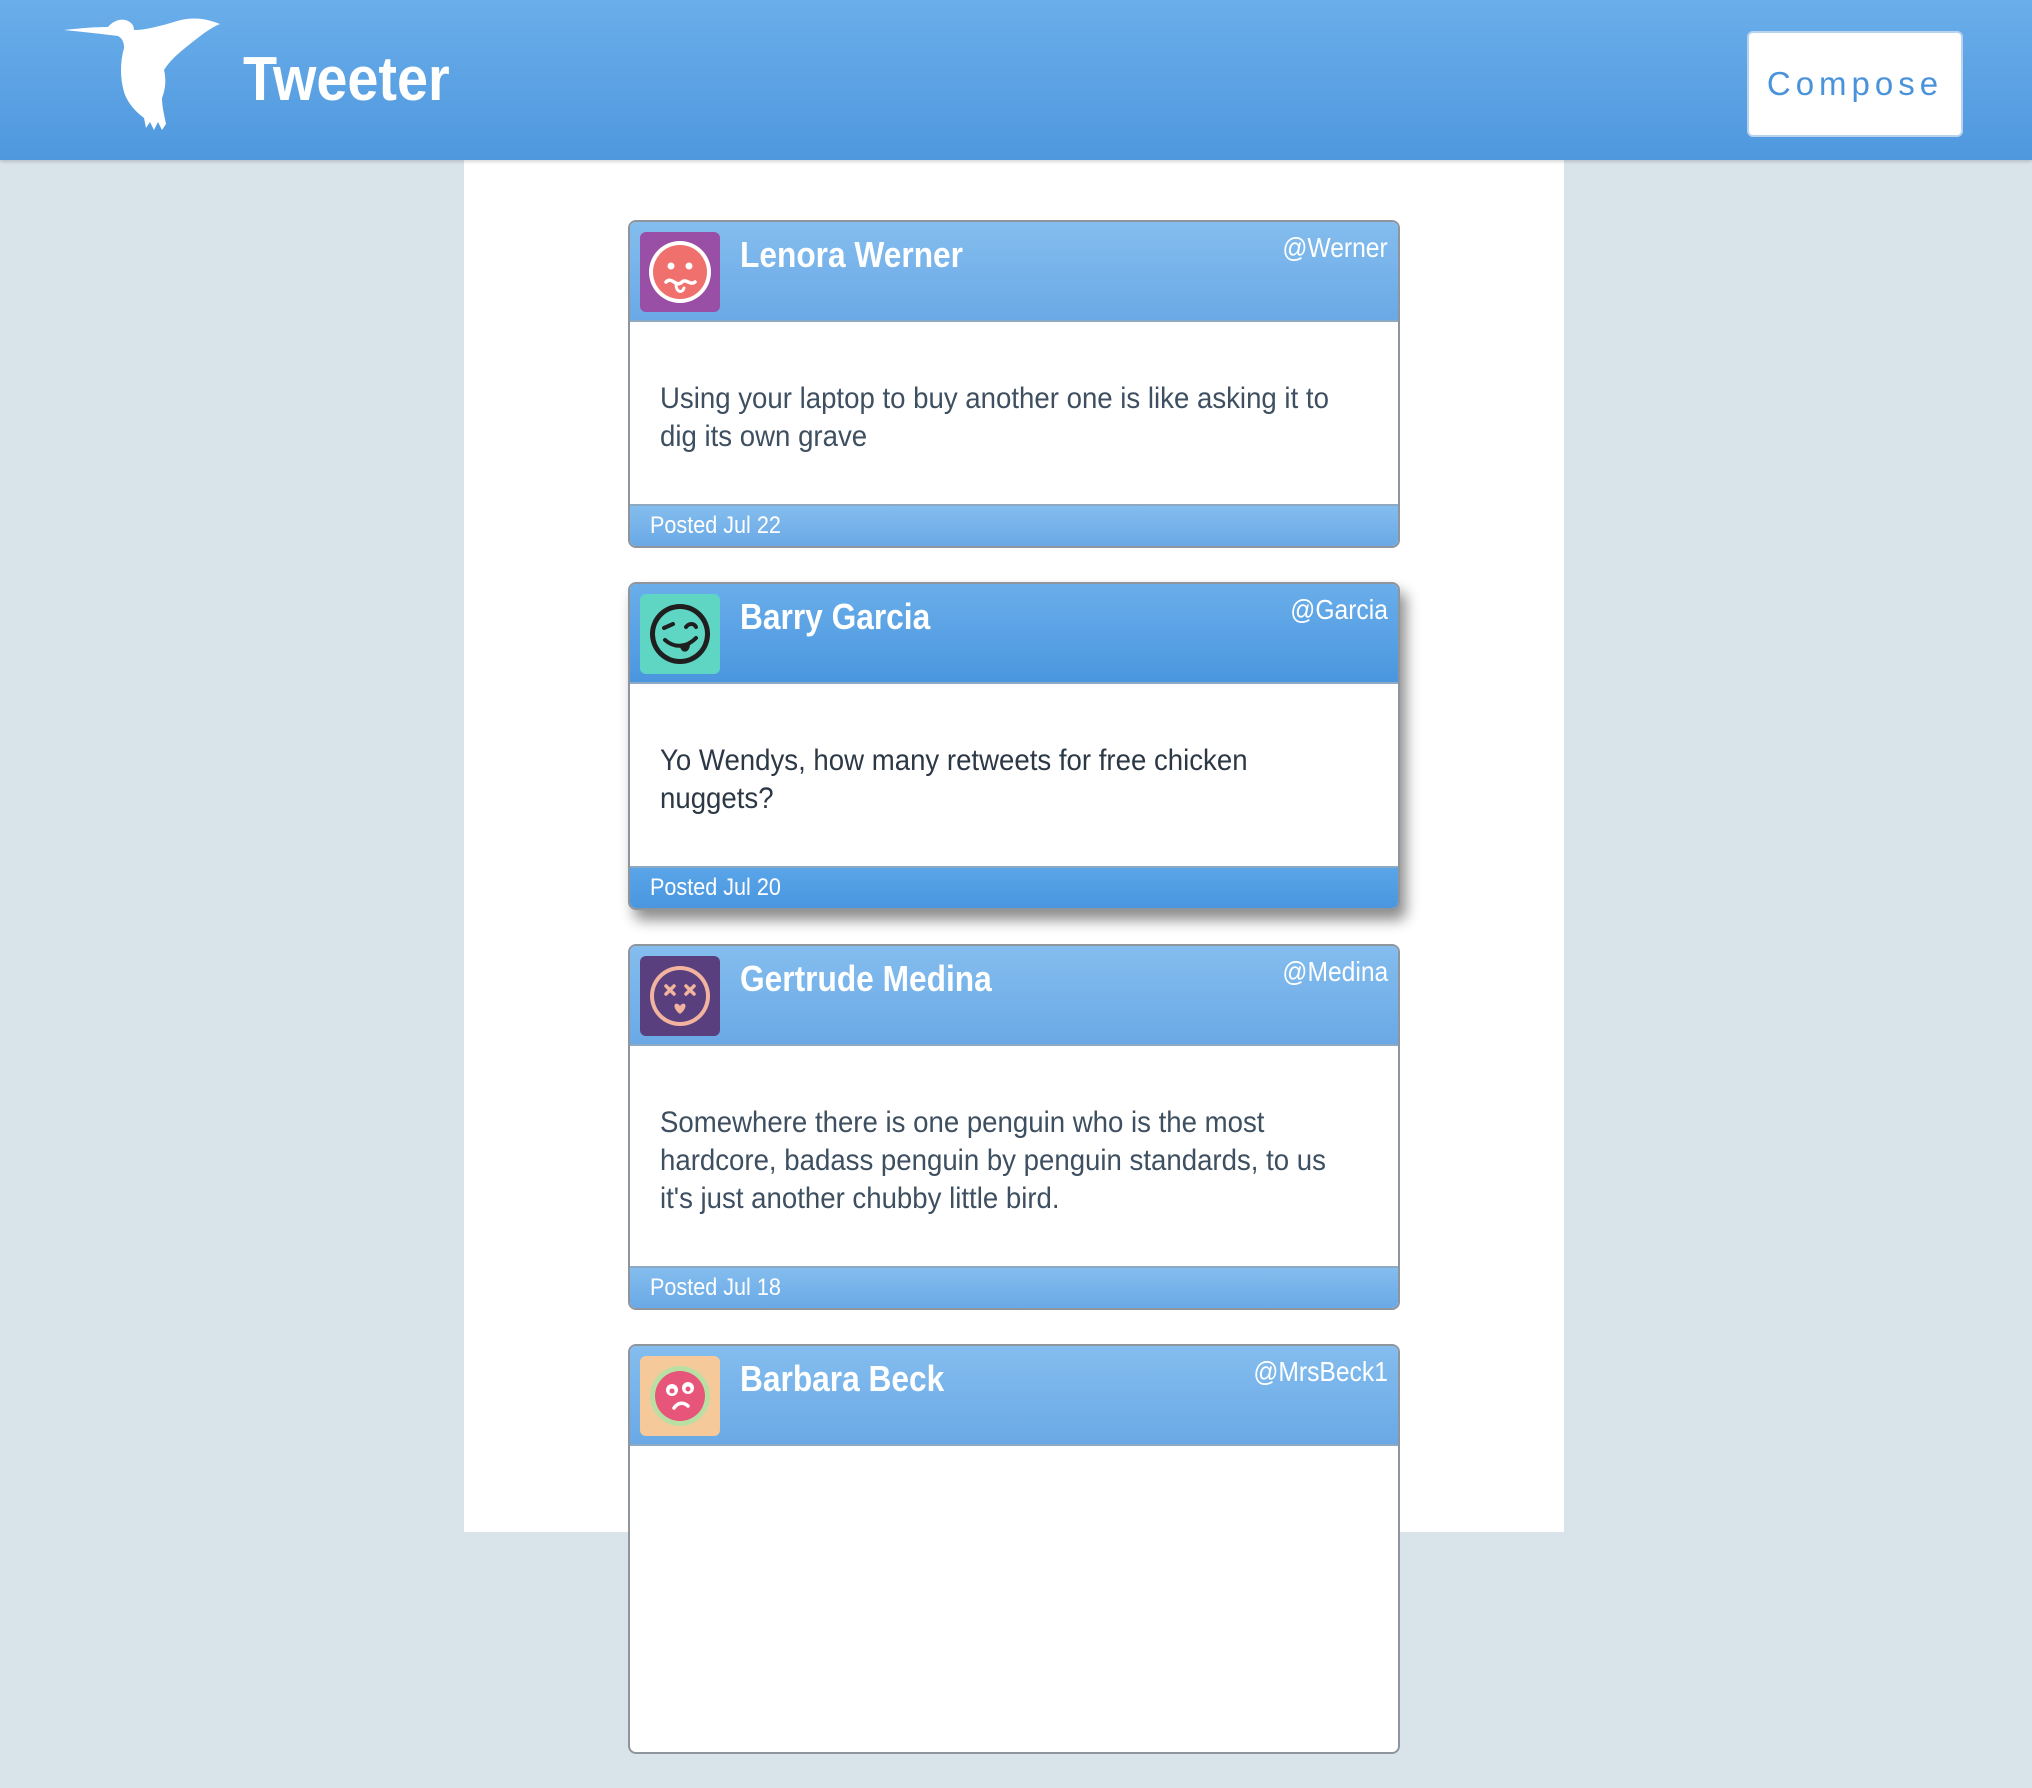 The height and width of the screenshot is (1788, 2032). I want to click on tweet-header: Gertrude Medina @Medina, so click(1014, 996).